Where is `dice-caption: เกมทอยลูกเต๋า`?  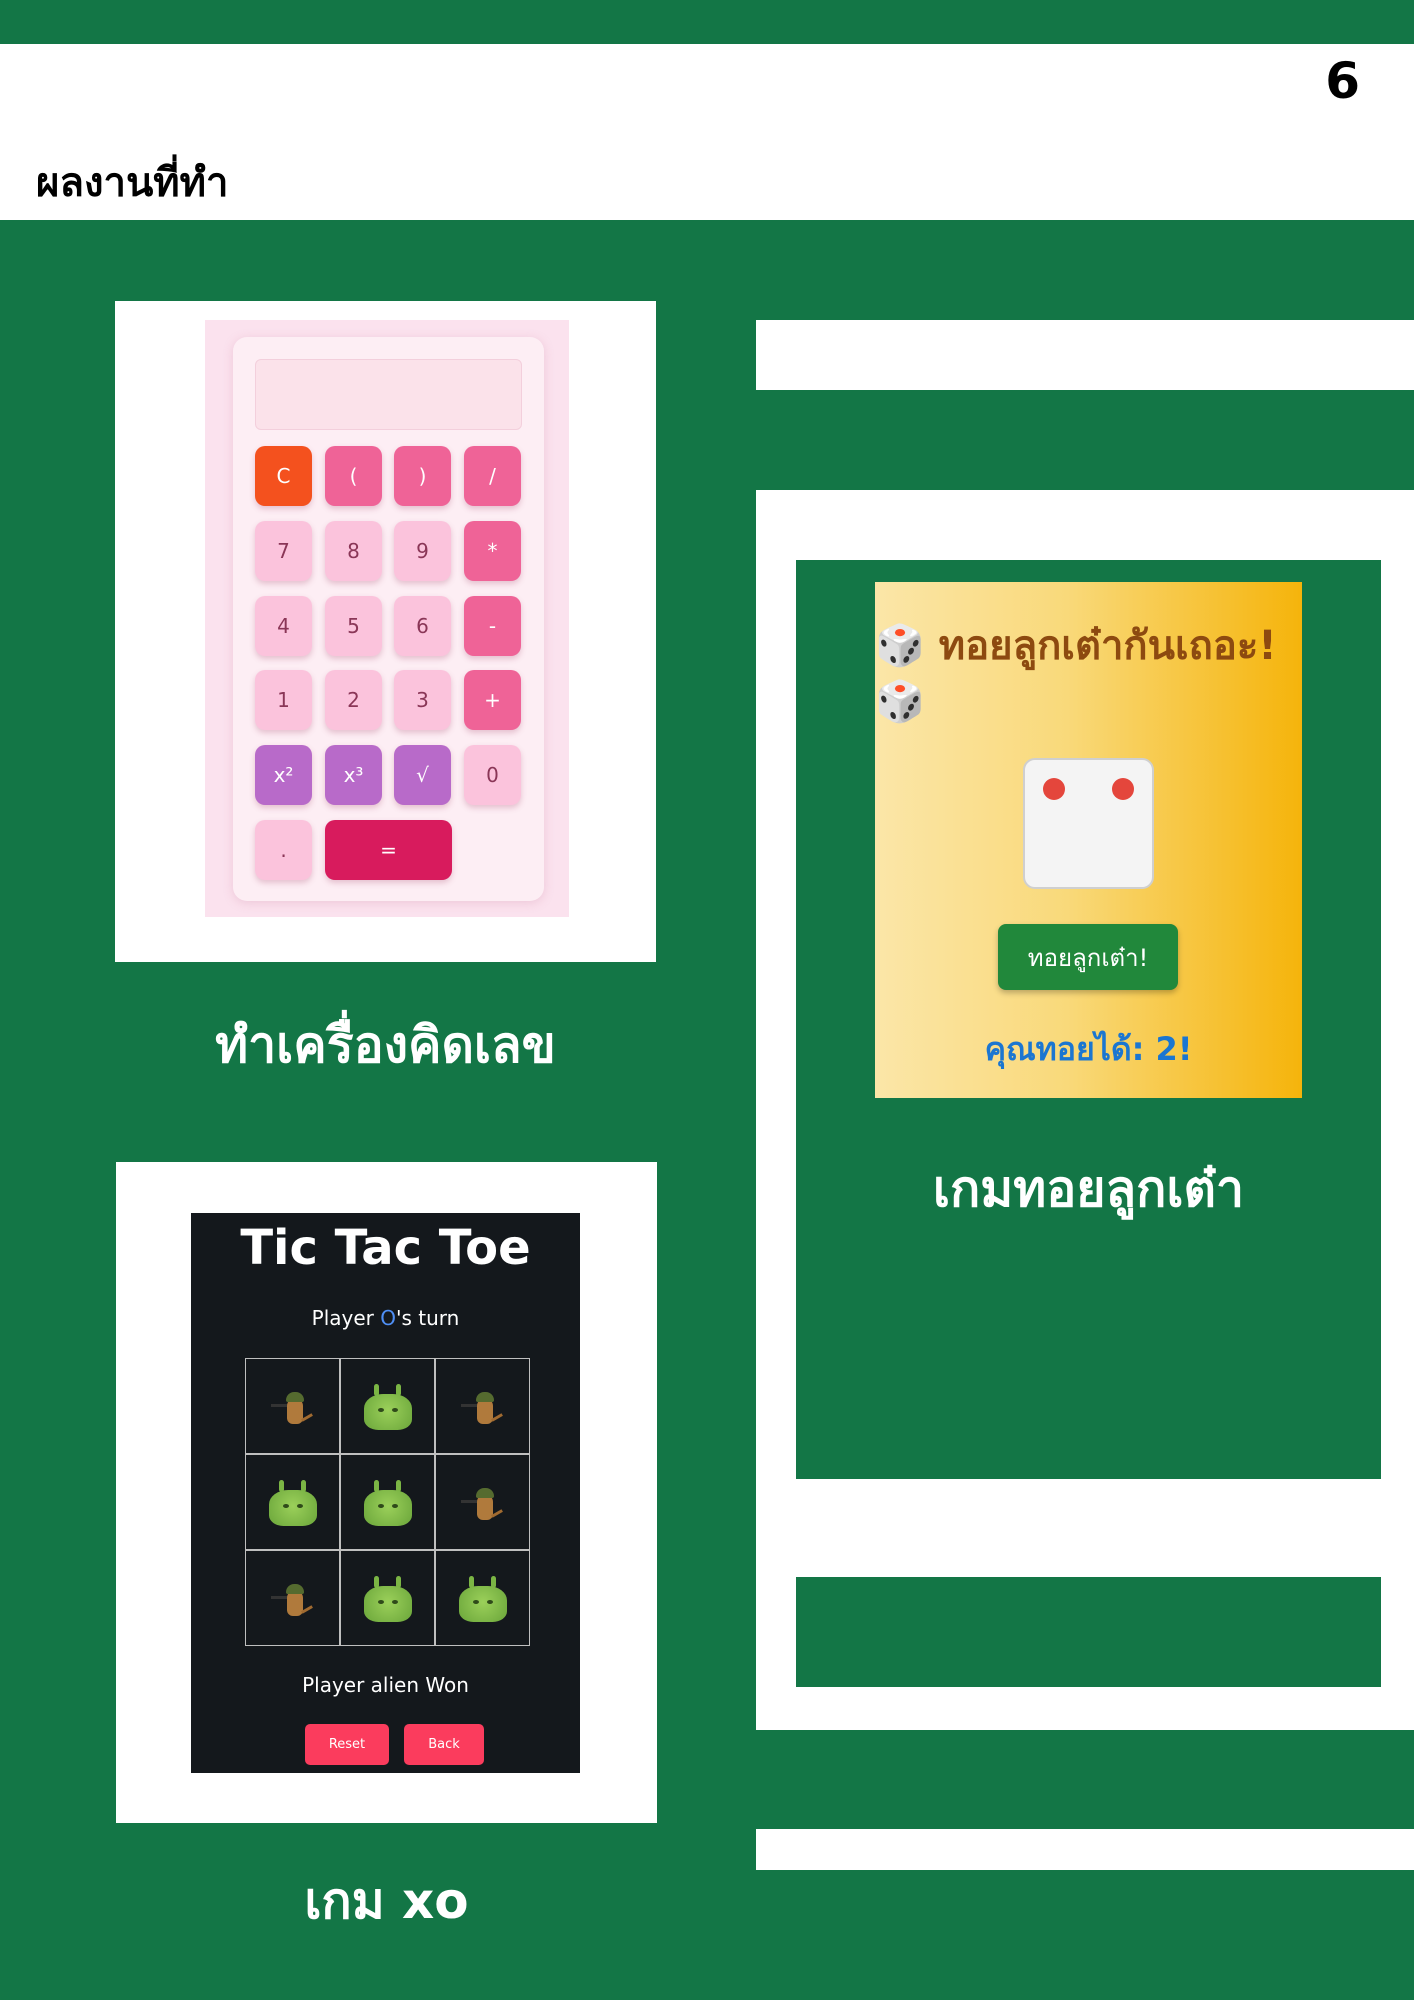 dice-caption: เกมทอยลูกเต๋า is located at coordinates (1088, 1189).